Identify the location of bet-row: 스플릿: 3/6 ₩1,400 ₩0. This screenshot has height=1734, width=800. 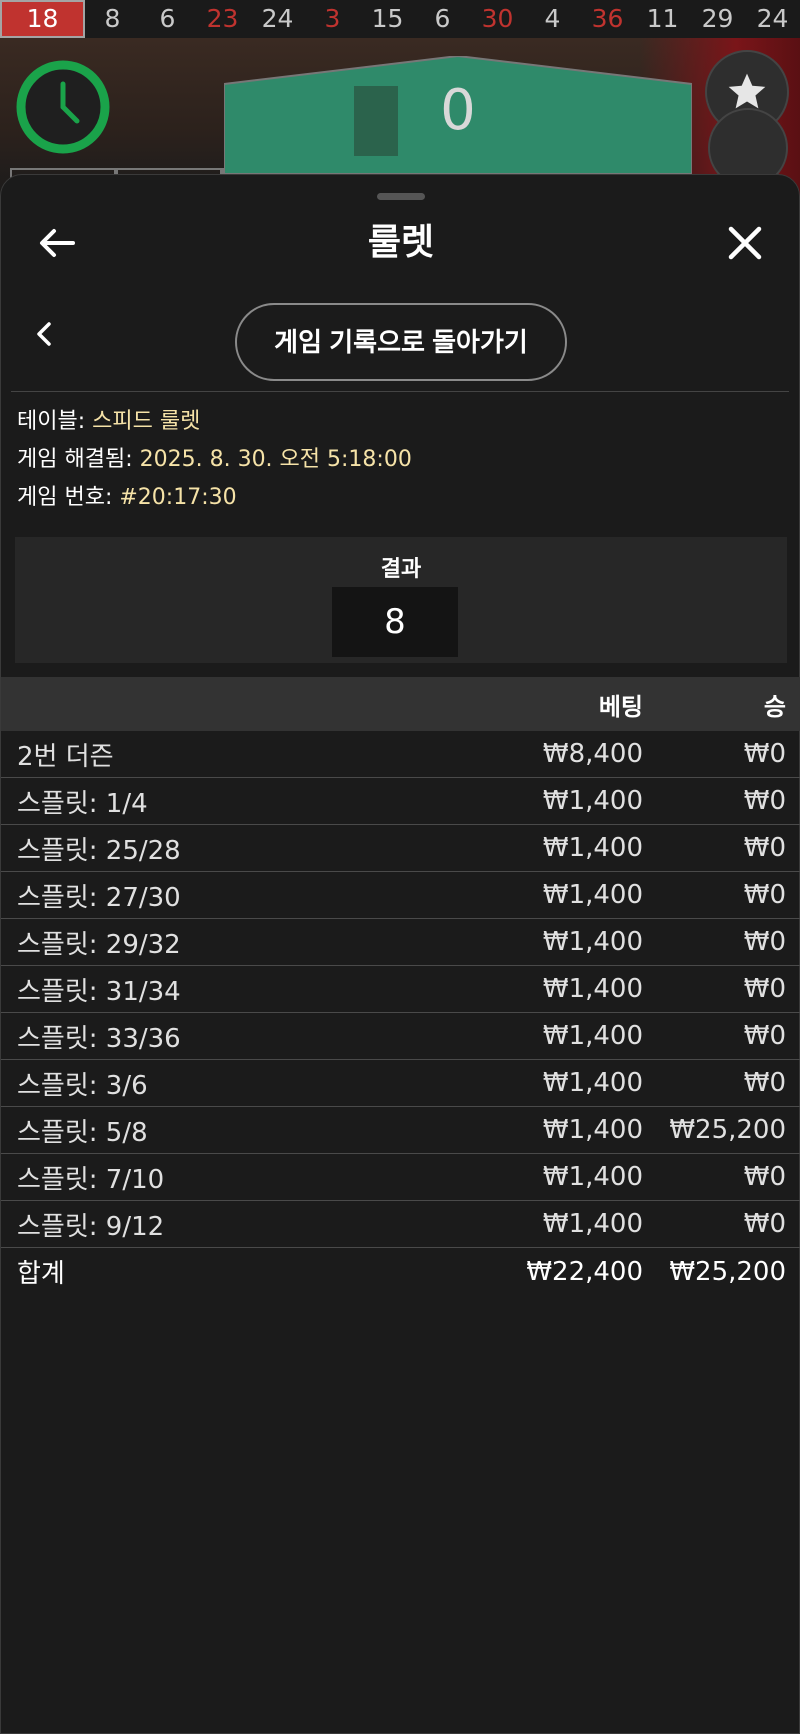
(400, 1083).